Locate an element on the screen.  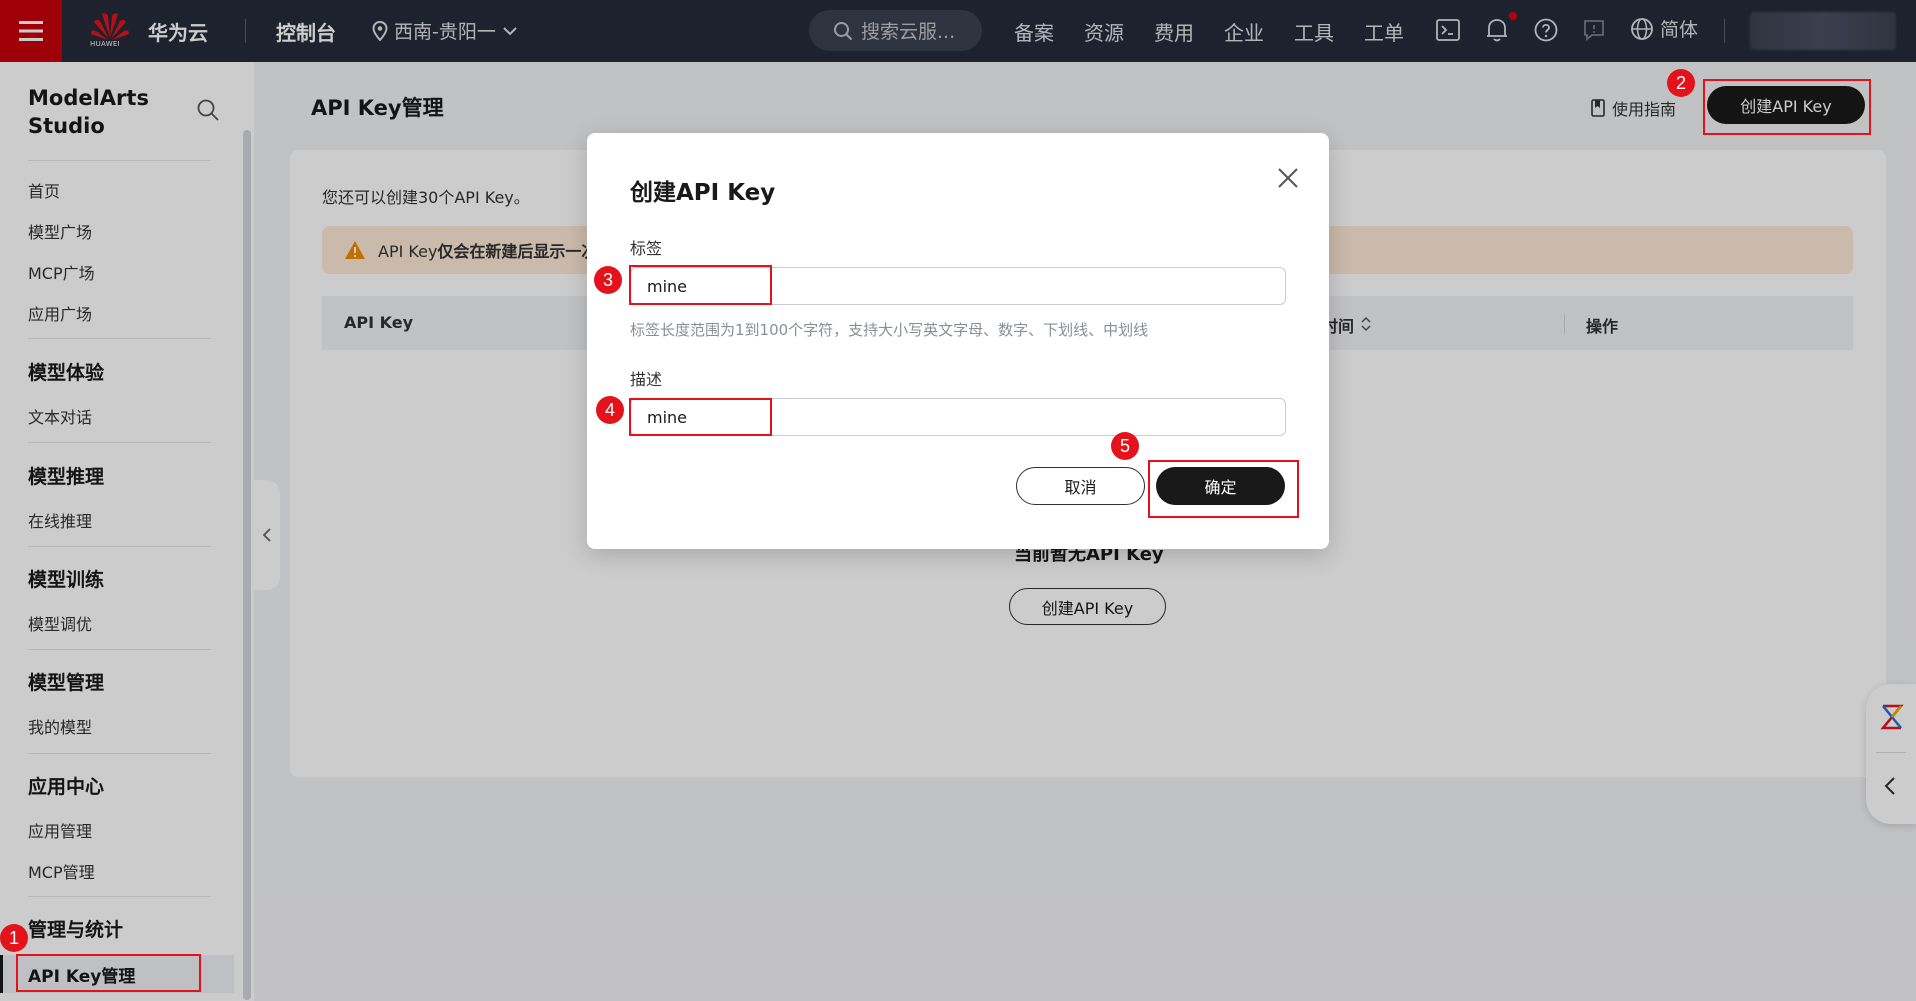
tag-help-text: 标签长度范围为1到100个字符，支持大小写英文字母、数字、下划线、中划线 is located at coordinates (889, 330).